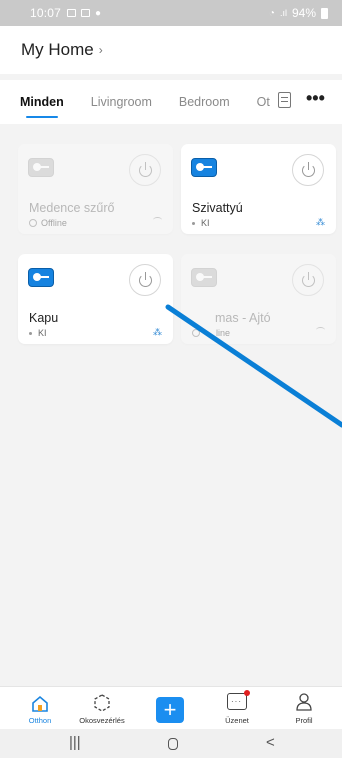 Image resolution: width=342 pixels, height=758 pixels. Describe the element at coordinates (223, 333) in the screenshot. I see `device-status-text: line` at that location.